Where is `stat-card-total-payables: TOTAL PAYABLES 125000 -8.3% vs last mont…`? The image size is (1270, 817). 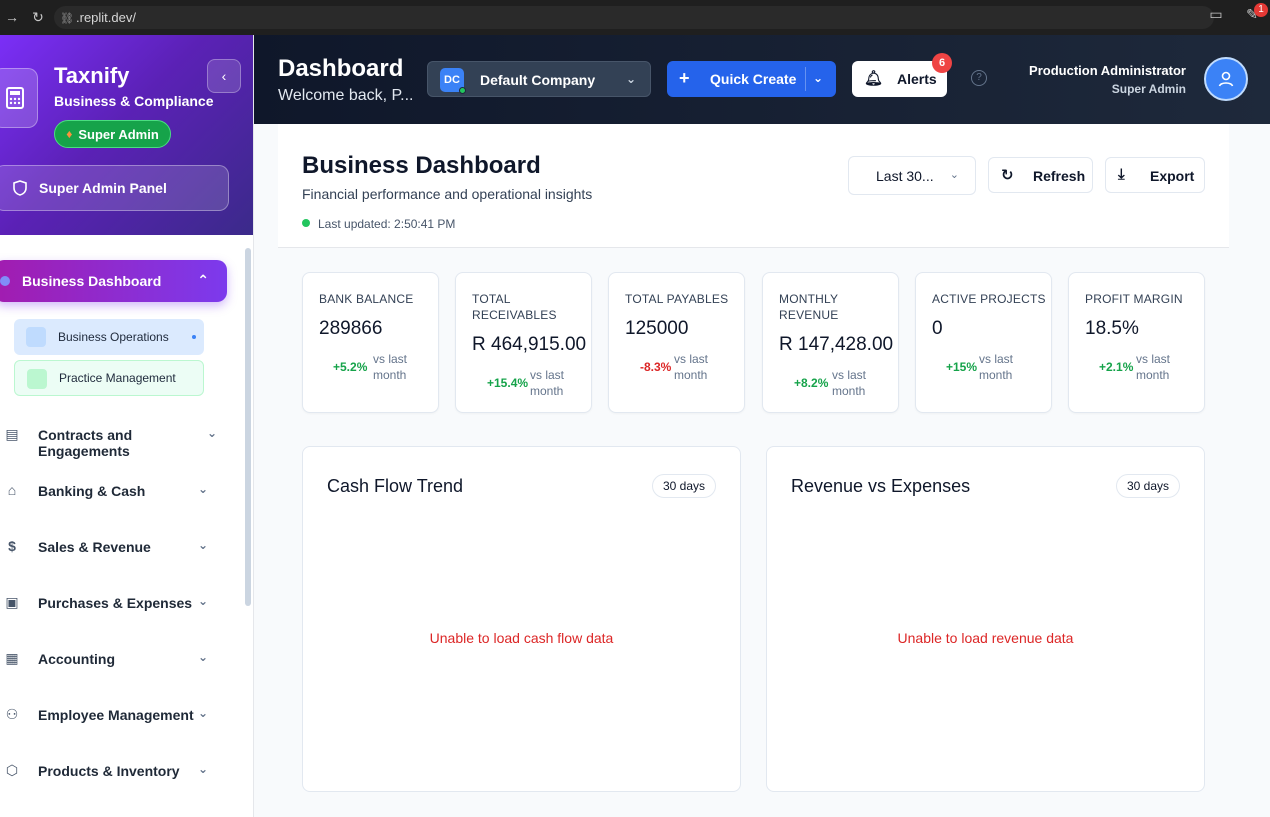 stat-card-total-payables: TOTAL PAYABLES 125000 -8.3% vs last mont… is located at coordinates (676, 342).